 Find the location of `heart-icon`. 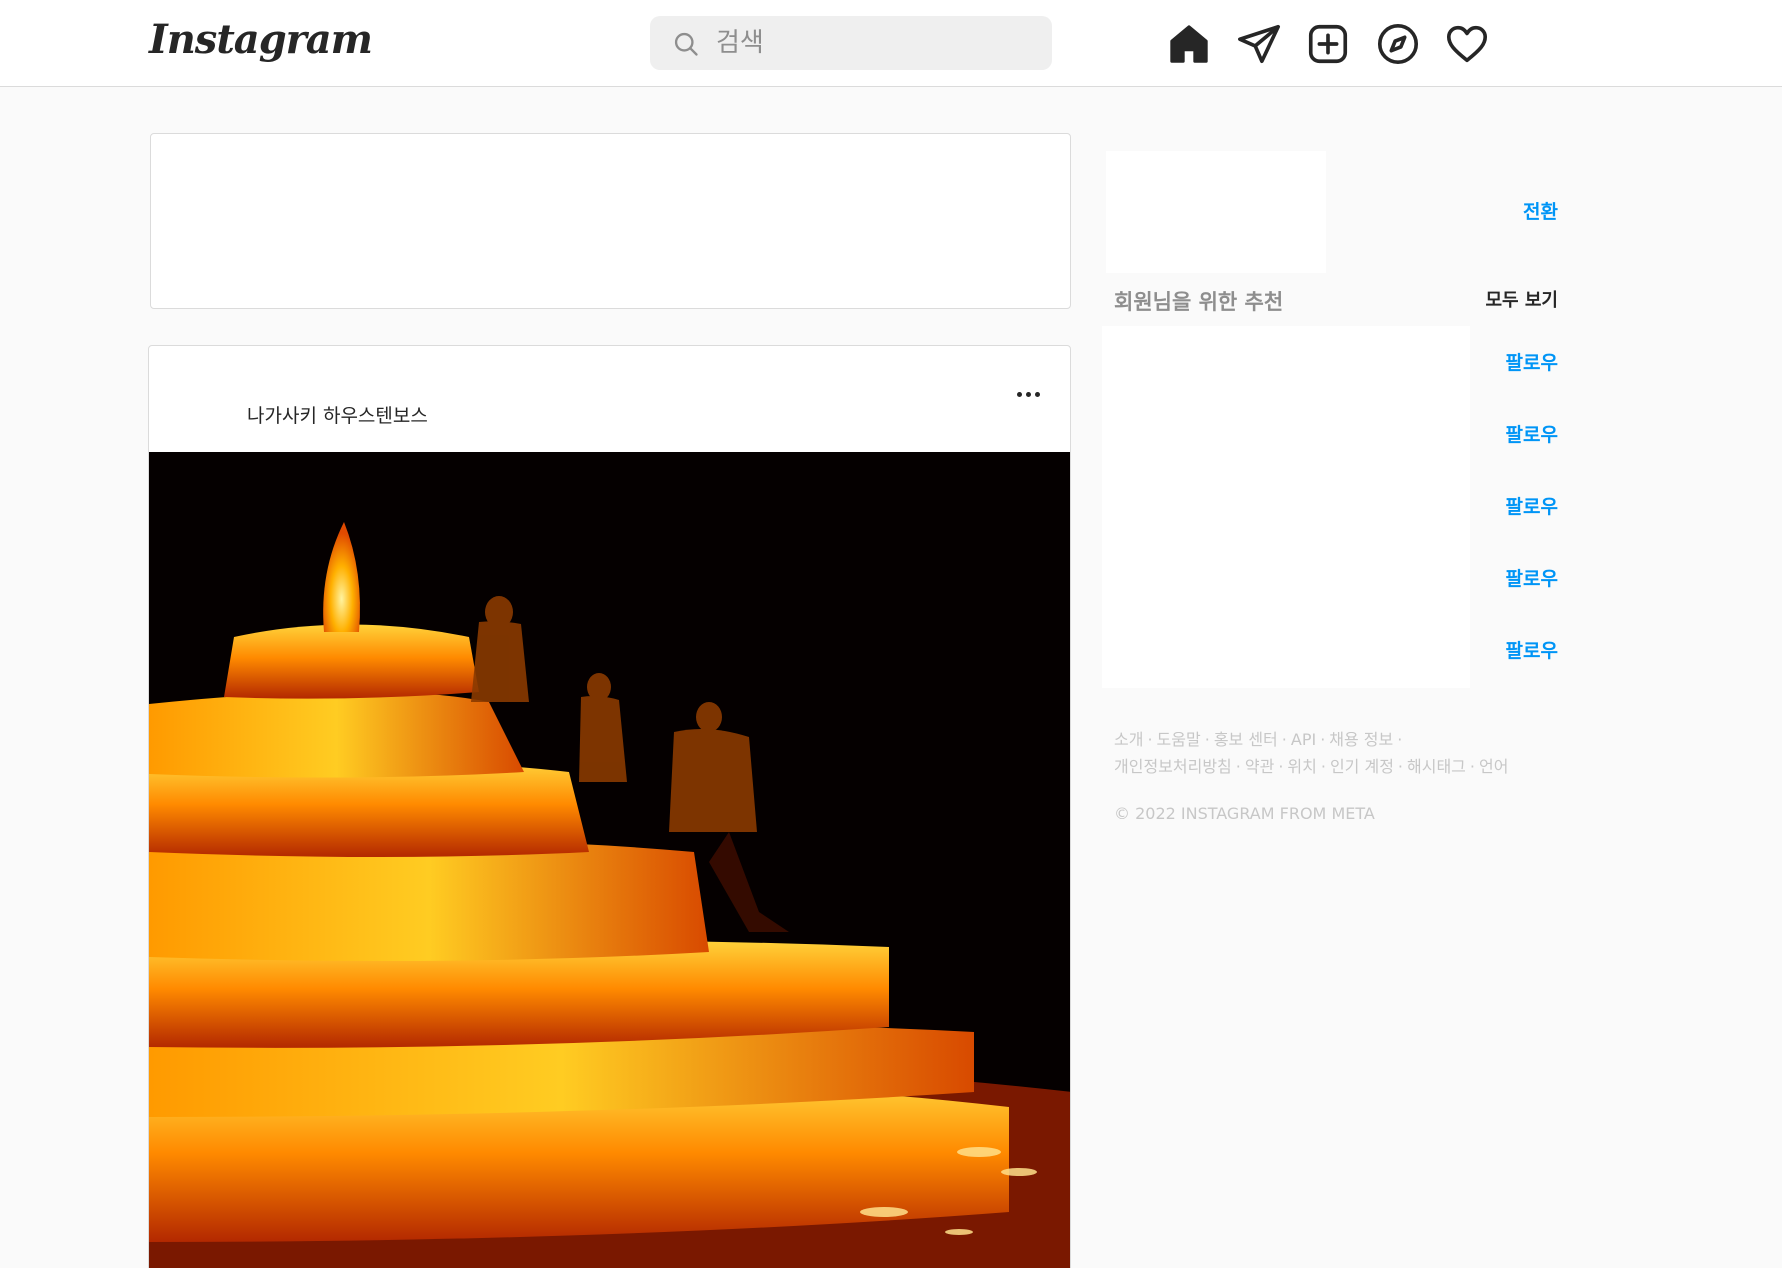

heart-icon is located at coordinates (1467, 44).